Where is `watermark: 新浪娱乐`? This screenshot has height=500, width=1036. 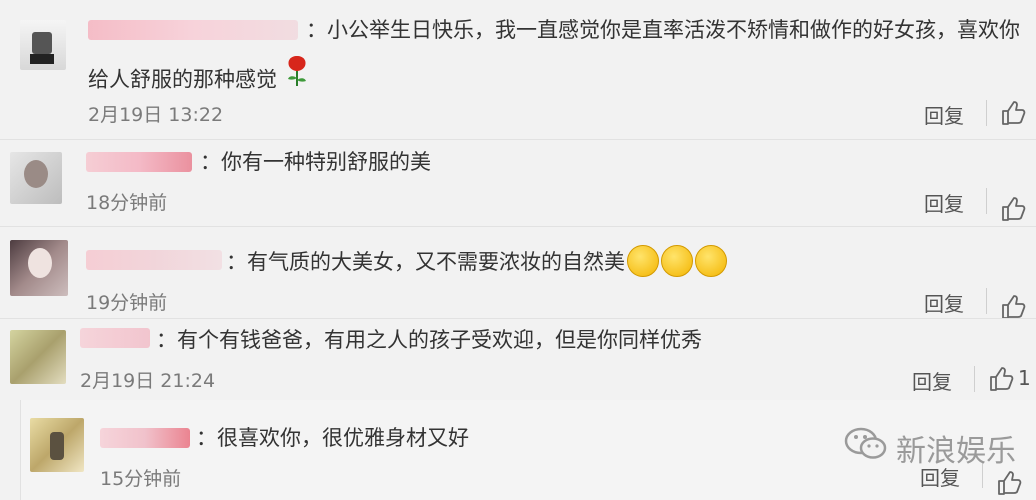
watermark: 新浪娱乐 is located at coordinates (930, 448).